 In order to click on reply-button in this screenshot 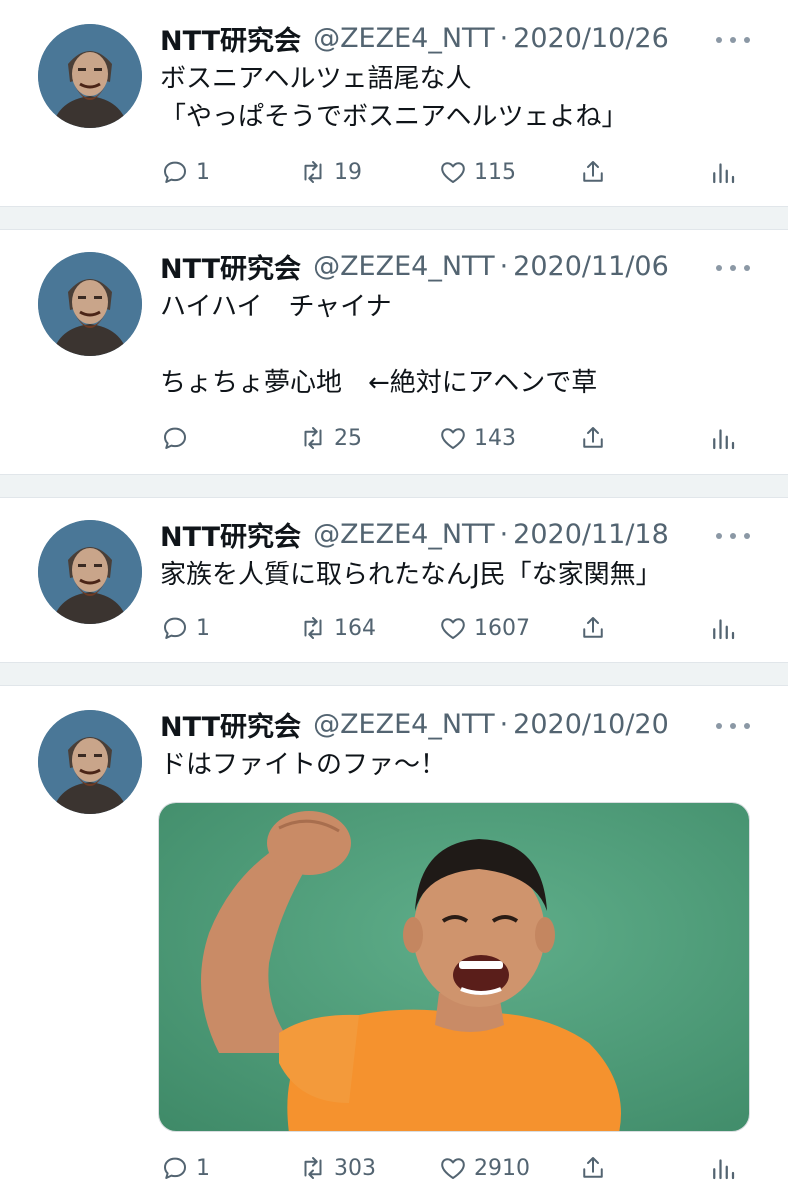, I will do `click(178, 438)`.